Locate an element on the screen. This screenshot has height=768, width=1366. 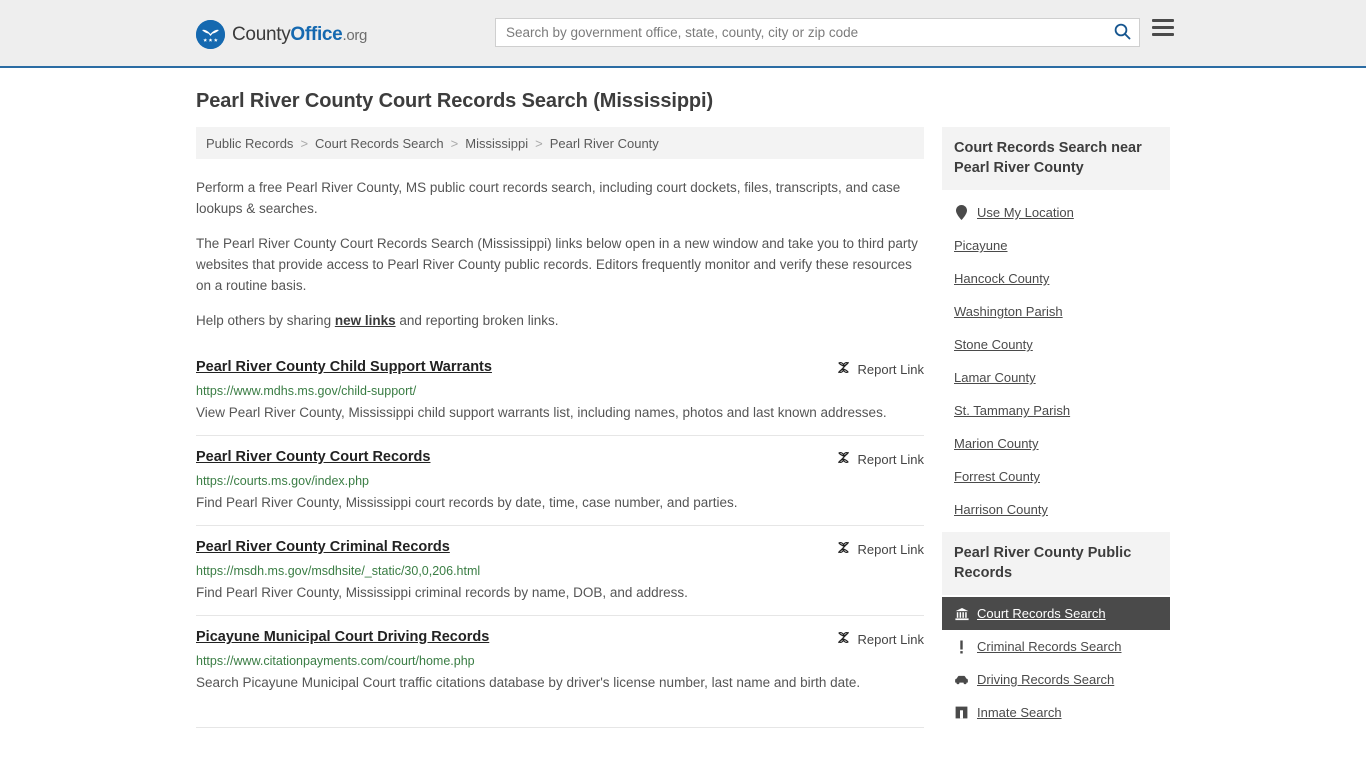
sidebar-item-court-records-search: Court Records Search is located at coordinates (1056, 613).